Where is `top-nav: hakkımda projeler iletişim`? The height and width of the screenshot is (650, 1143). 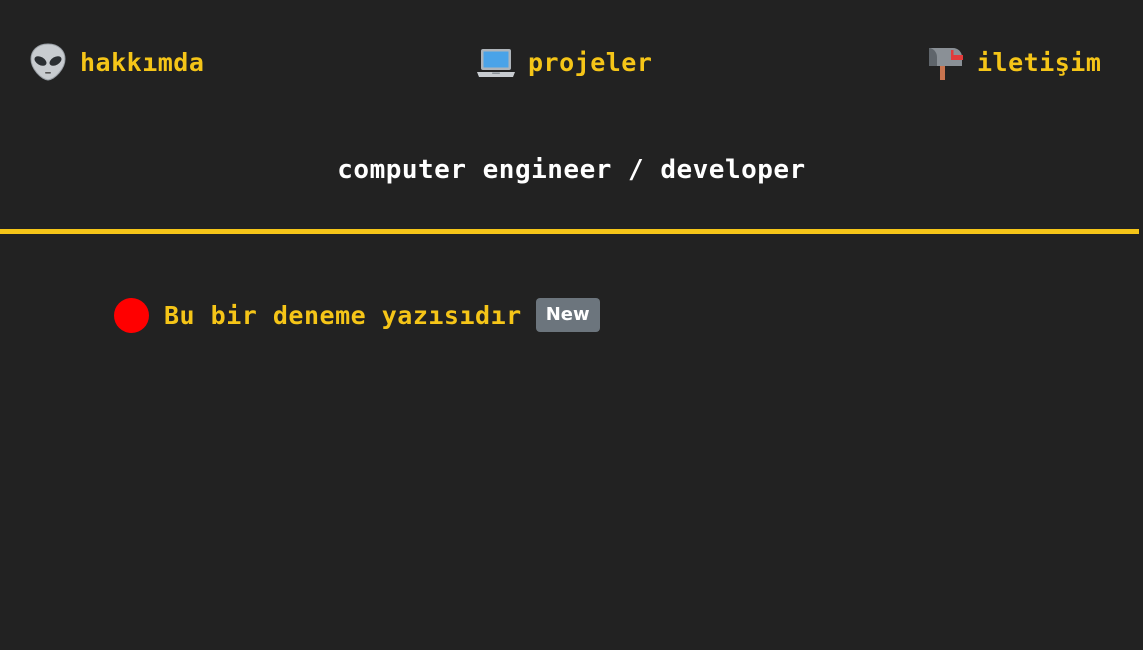
top-nav: hakkımda projeler iletişim is located at coordinates (571, 63).